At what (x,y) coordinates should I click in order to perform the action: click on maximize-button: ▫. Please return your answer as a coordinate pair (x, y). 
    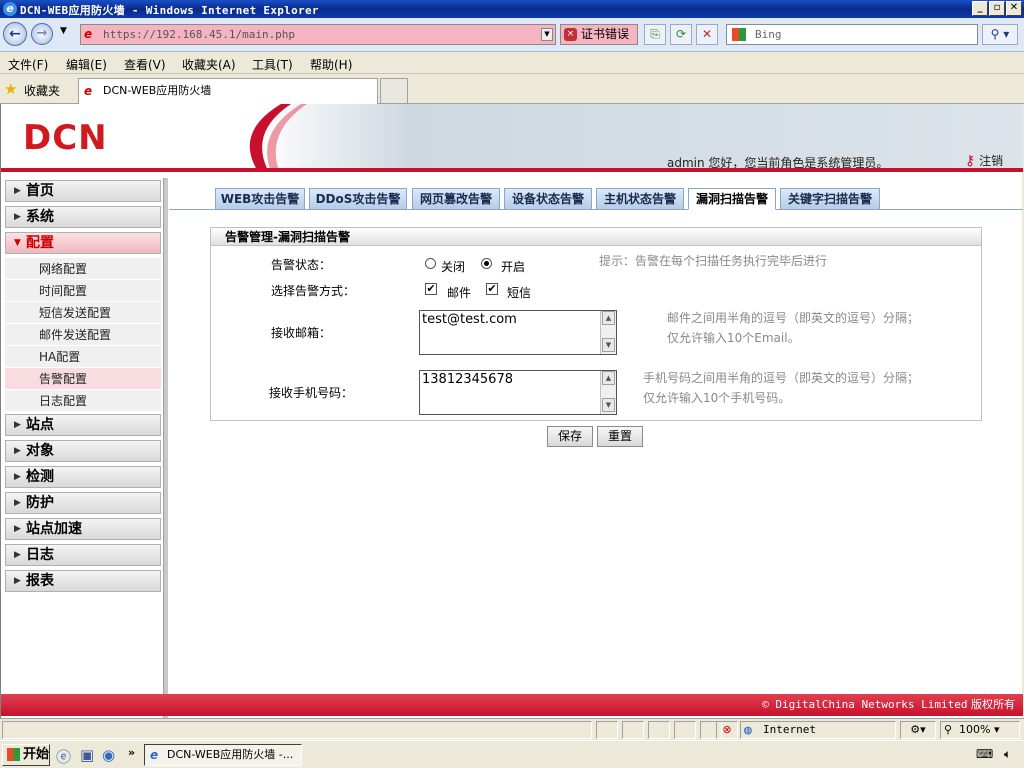
    Looking at the image, I should click on (997, 8).